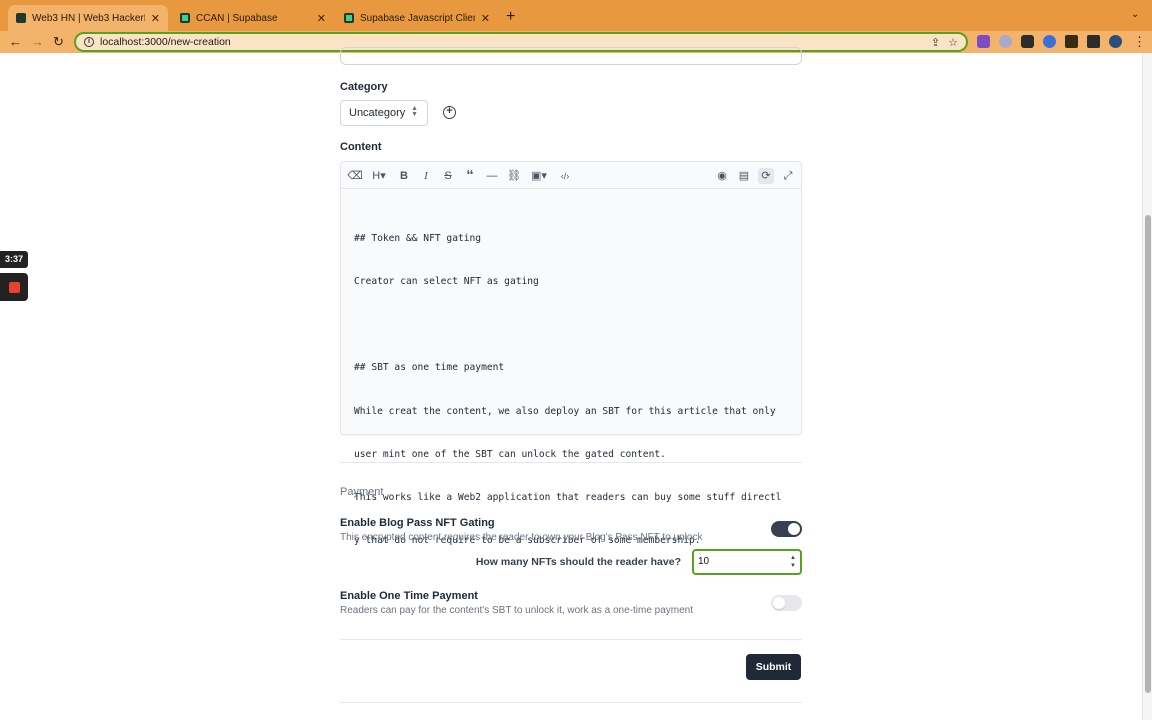 The height and width of the screenshot is (720, 1152). Describe the element at coordinates (722, 176) in the screenshot. I see `preview-icon: ◉` at that location.